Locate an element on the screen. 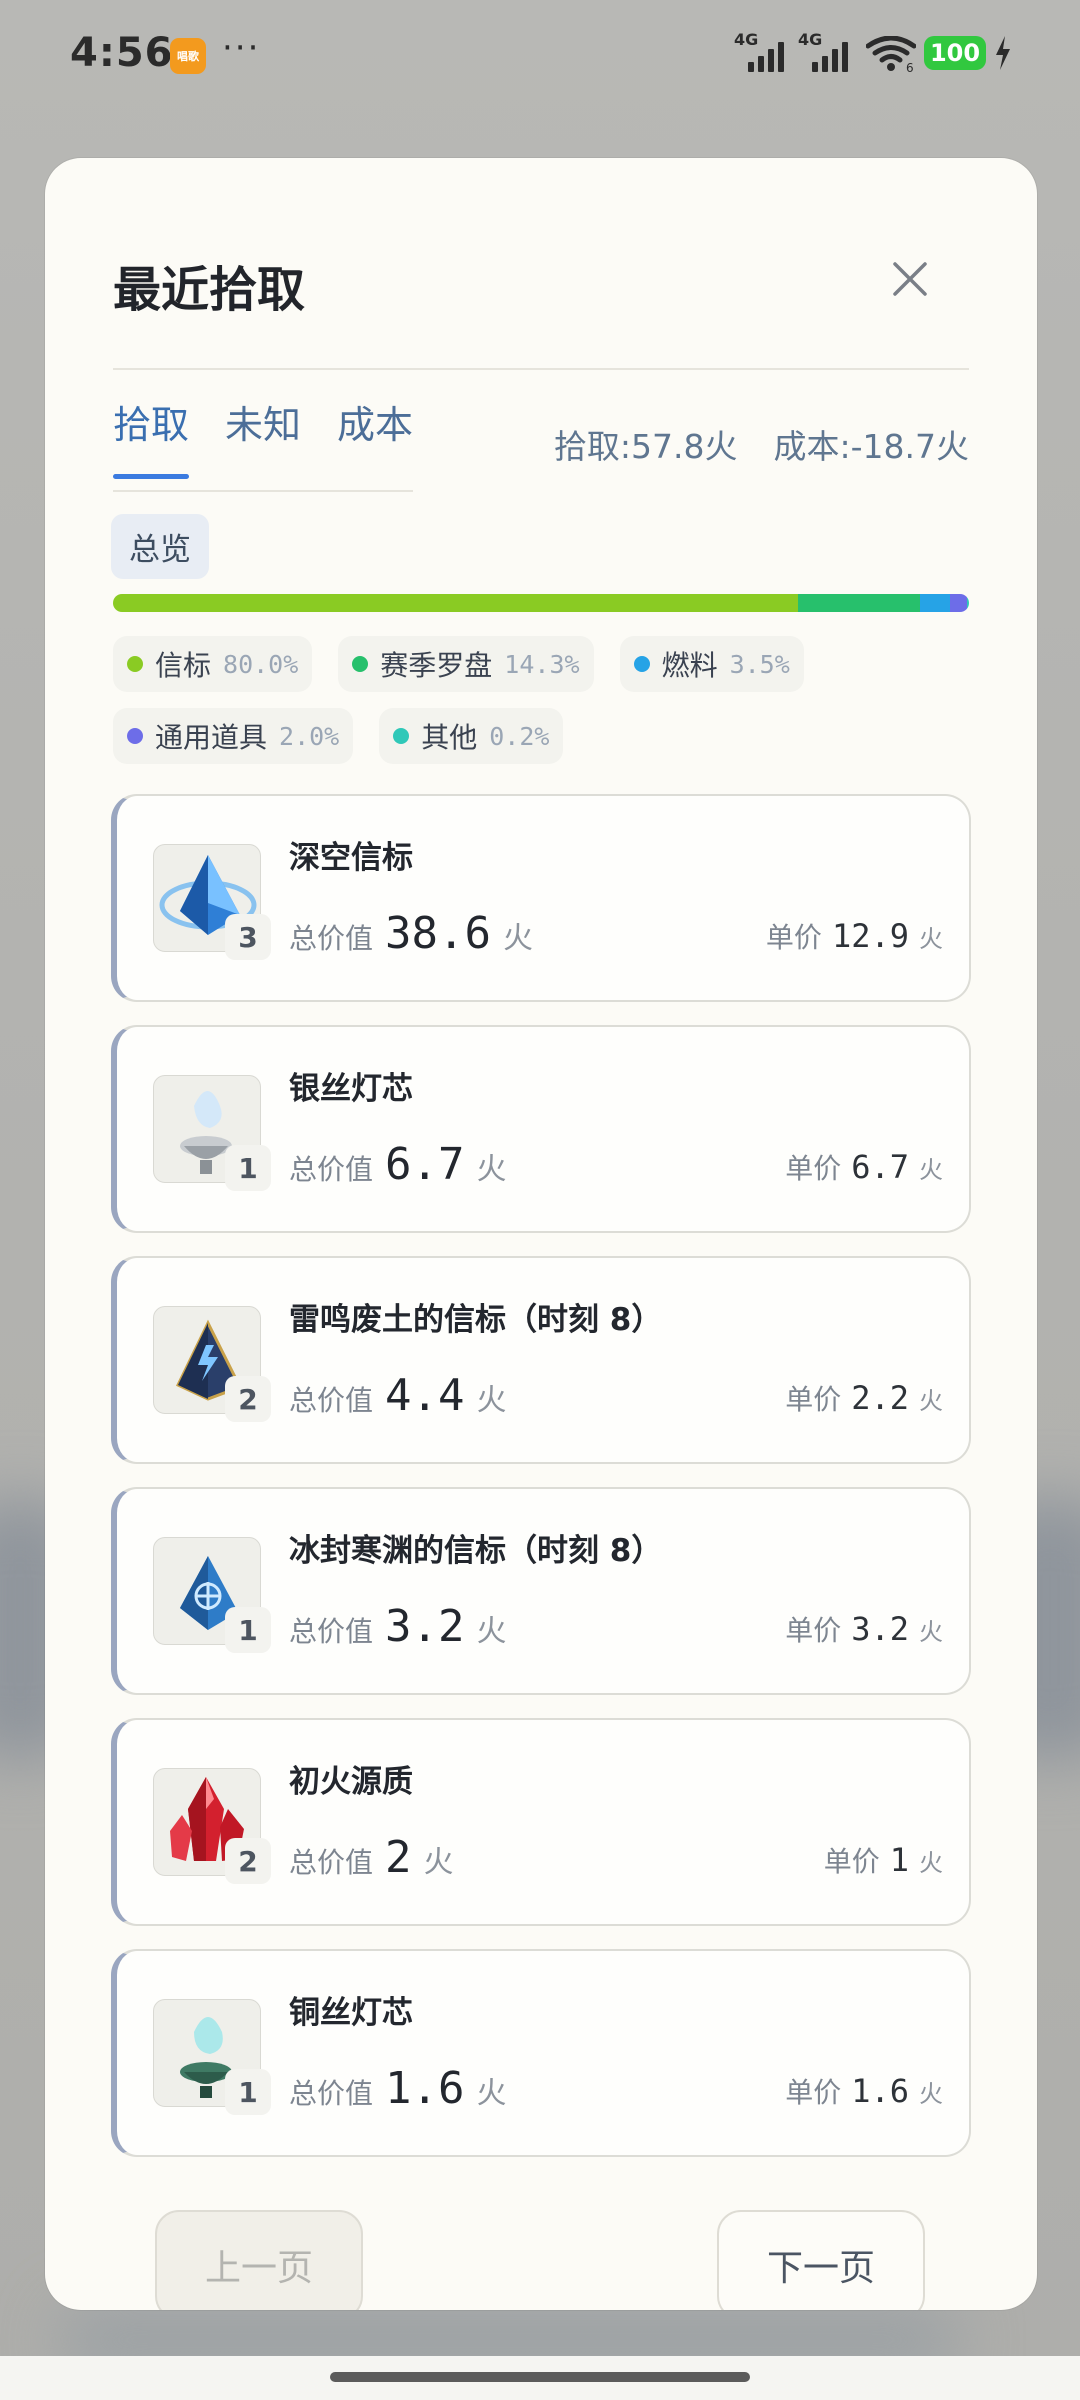  tab-cost: 成本 is located at coordinates (375, 436).